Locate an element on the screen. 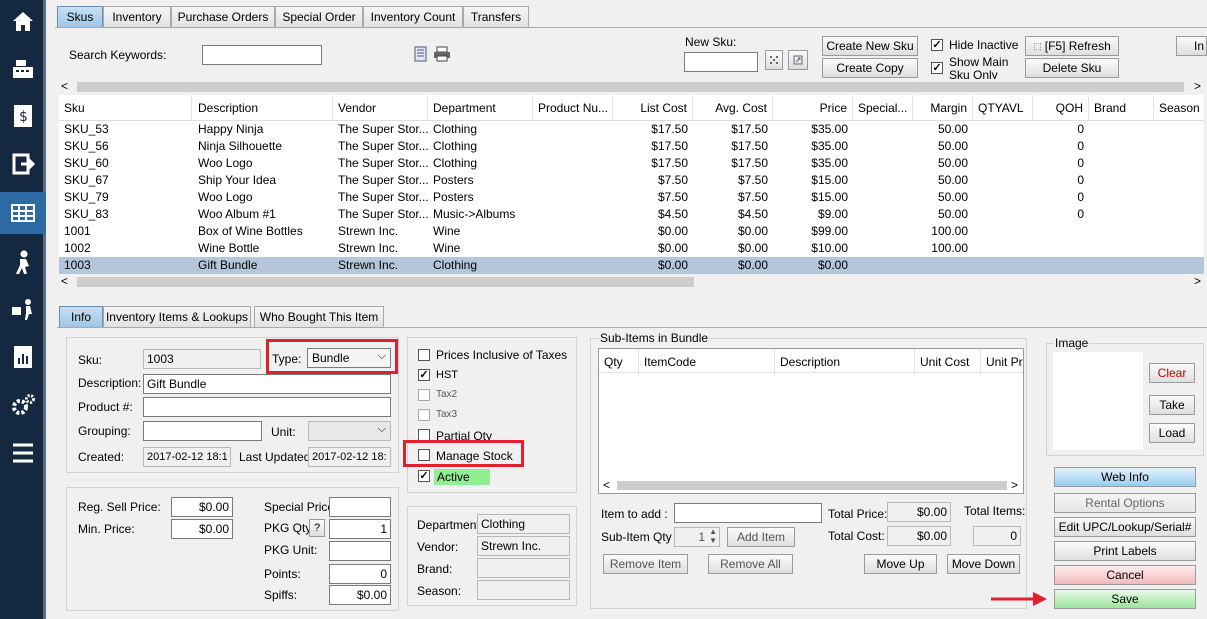 This screenshot has height=619, width=1207. bundle-col-itemcode: ItemCode is located at coordinates (707, 362).